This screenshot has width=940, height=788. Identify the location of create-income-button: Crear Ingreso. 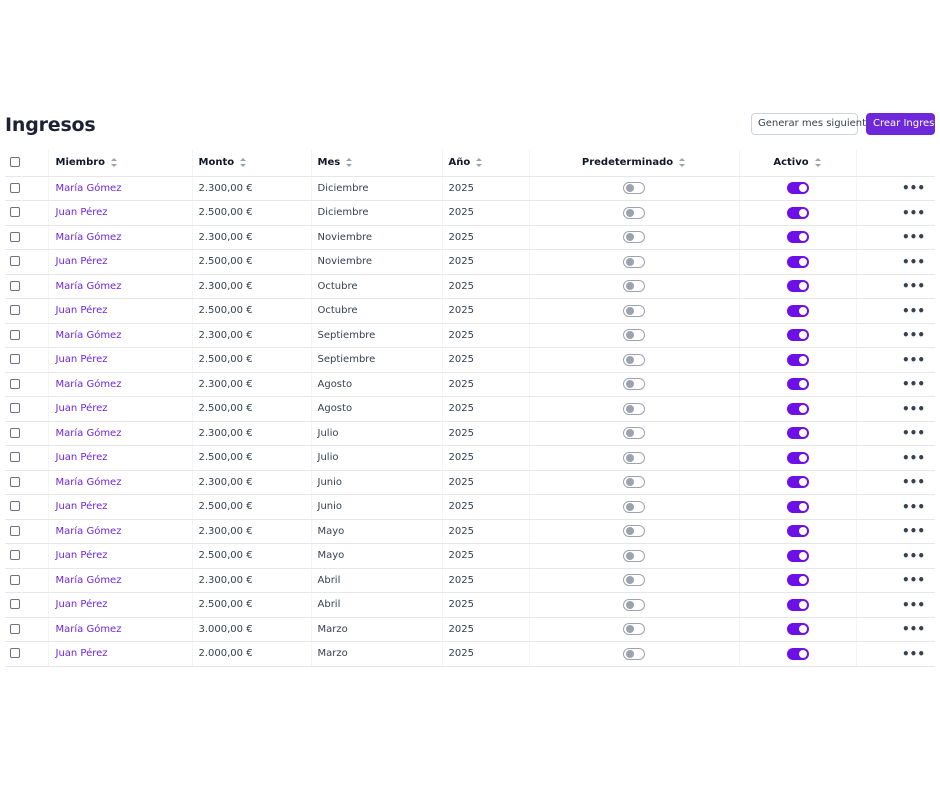
(903, 124).